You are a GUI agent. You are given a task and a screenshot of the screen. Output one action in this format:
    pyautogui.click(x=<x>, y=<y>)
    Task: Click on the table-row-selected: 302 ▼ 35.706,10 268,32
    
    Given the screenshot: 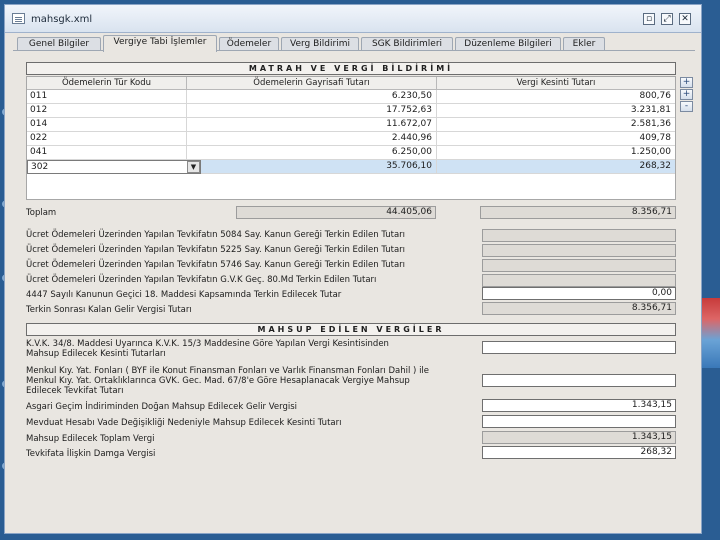 What is the action you would take?
    pyautogui.click(x=351, y=167)
    